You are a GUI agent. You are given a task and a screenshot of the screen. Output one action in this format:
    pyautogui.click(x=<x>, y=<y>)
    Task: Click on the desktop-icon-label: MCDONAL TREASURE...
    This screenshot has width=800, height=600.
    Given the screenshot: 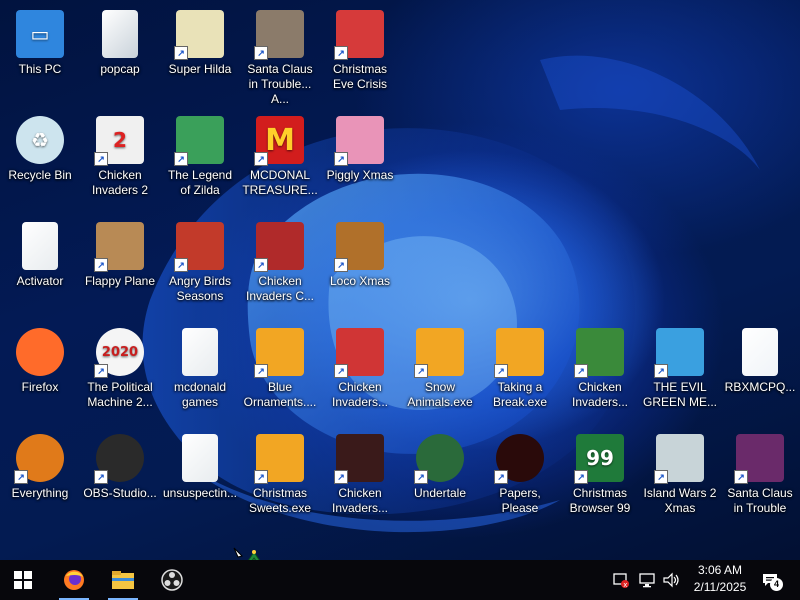 What is the action you would take?
    pyautogui.click(x=280, y=182)
    